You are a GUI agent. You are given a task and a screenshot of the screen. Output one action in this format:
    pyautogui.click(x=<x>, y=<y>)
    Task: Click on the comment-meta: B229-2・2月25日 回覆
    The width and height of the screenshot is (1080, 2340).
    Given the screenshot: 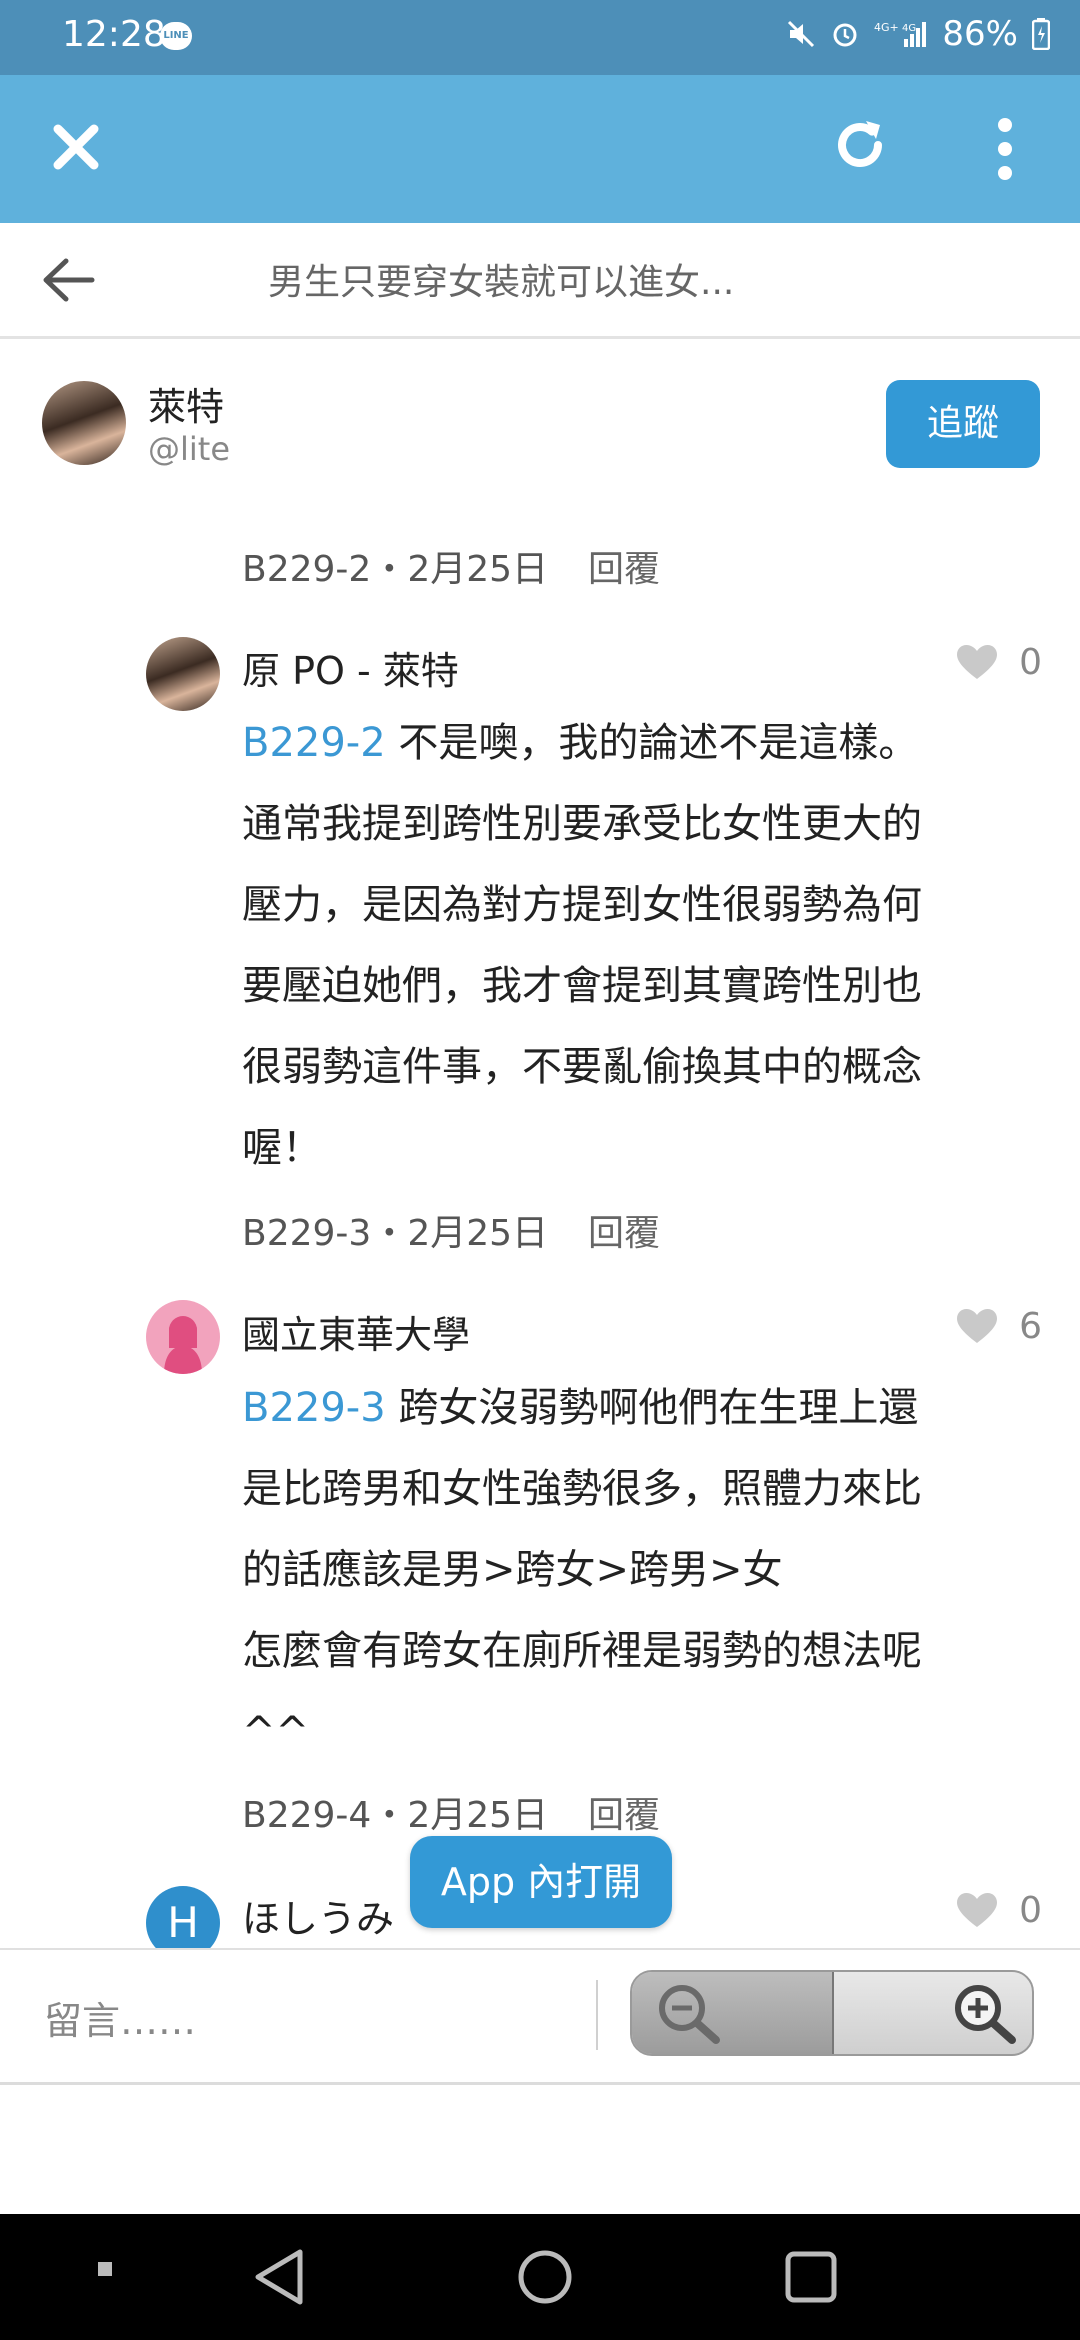 What is the action you would take?
    pyautogui.click(x=451, y=569)
    